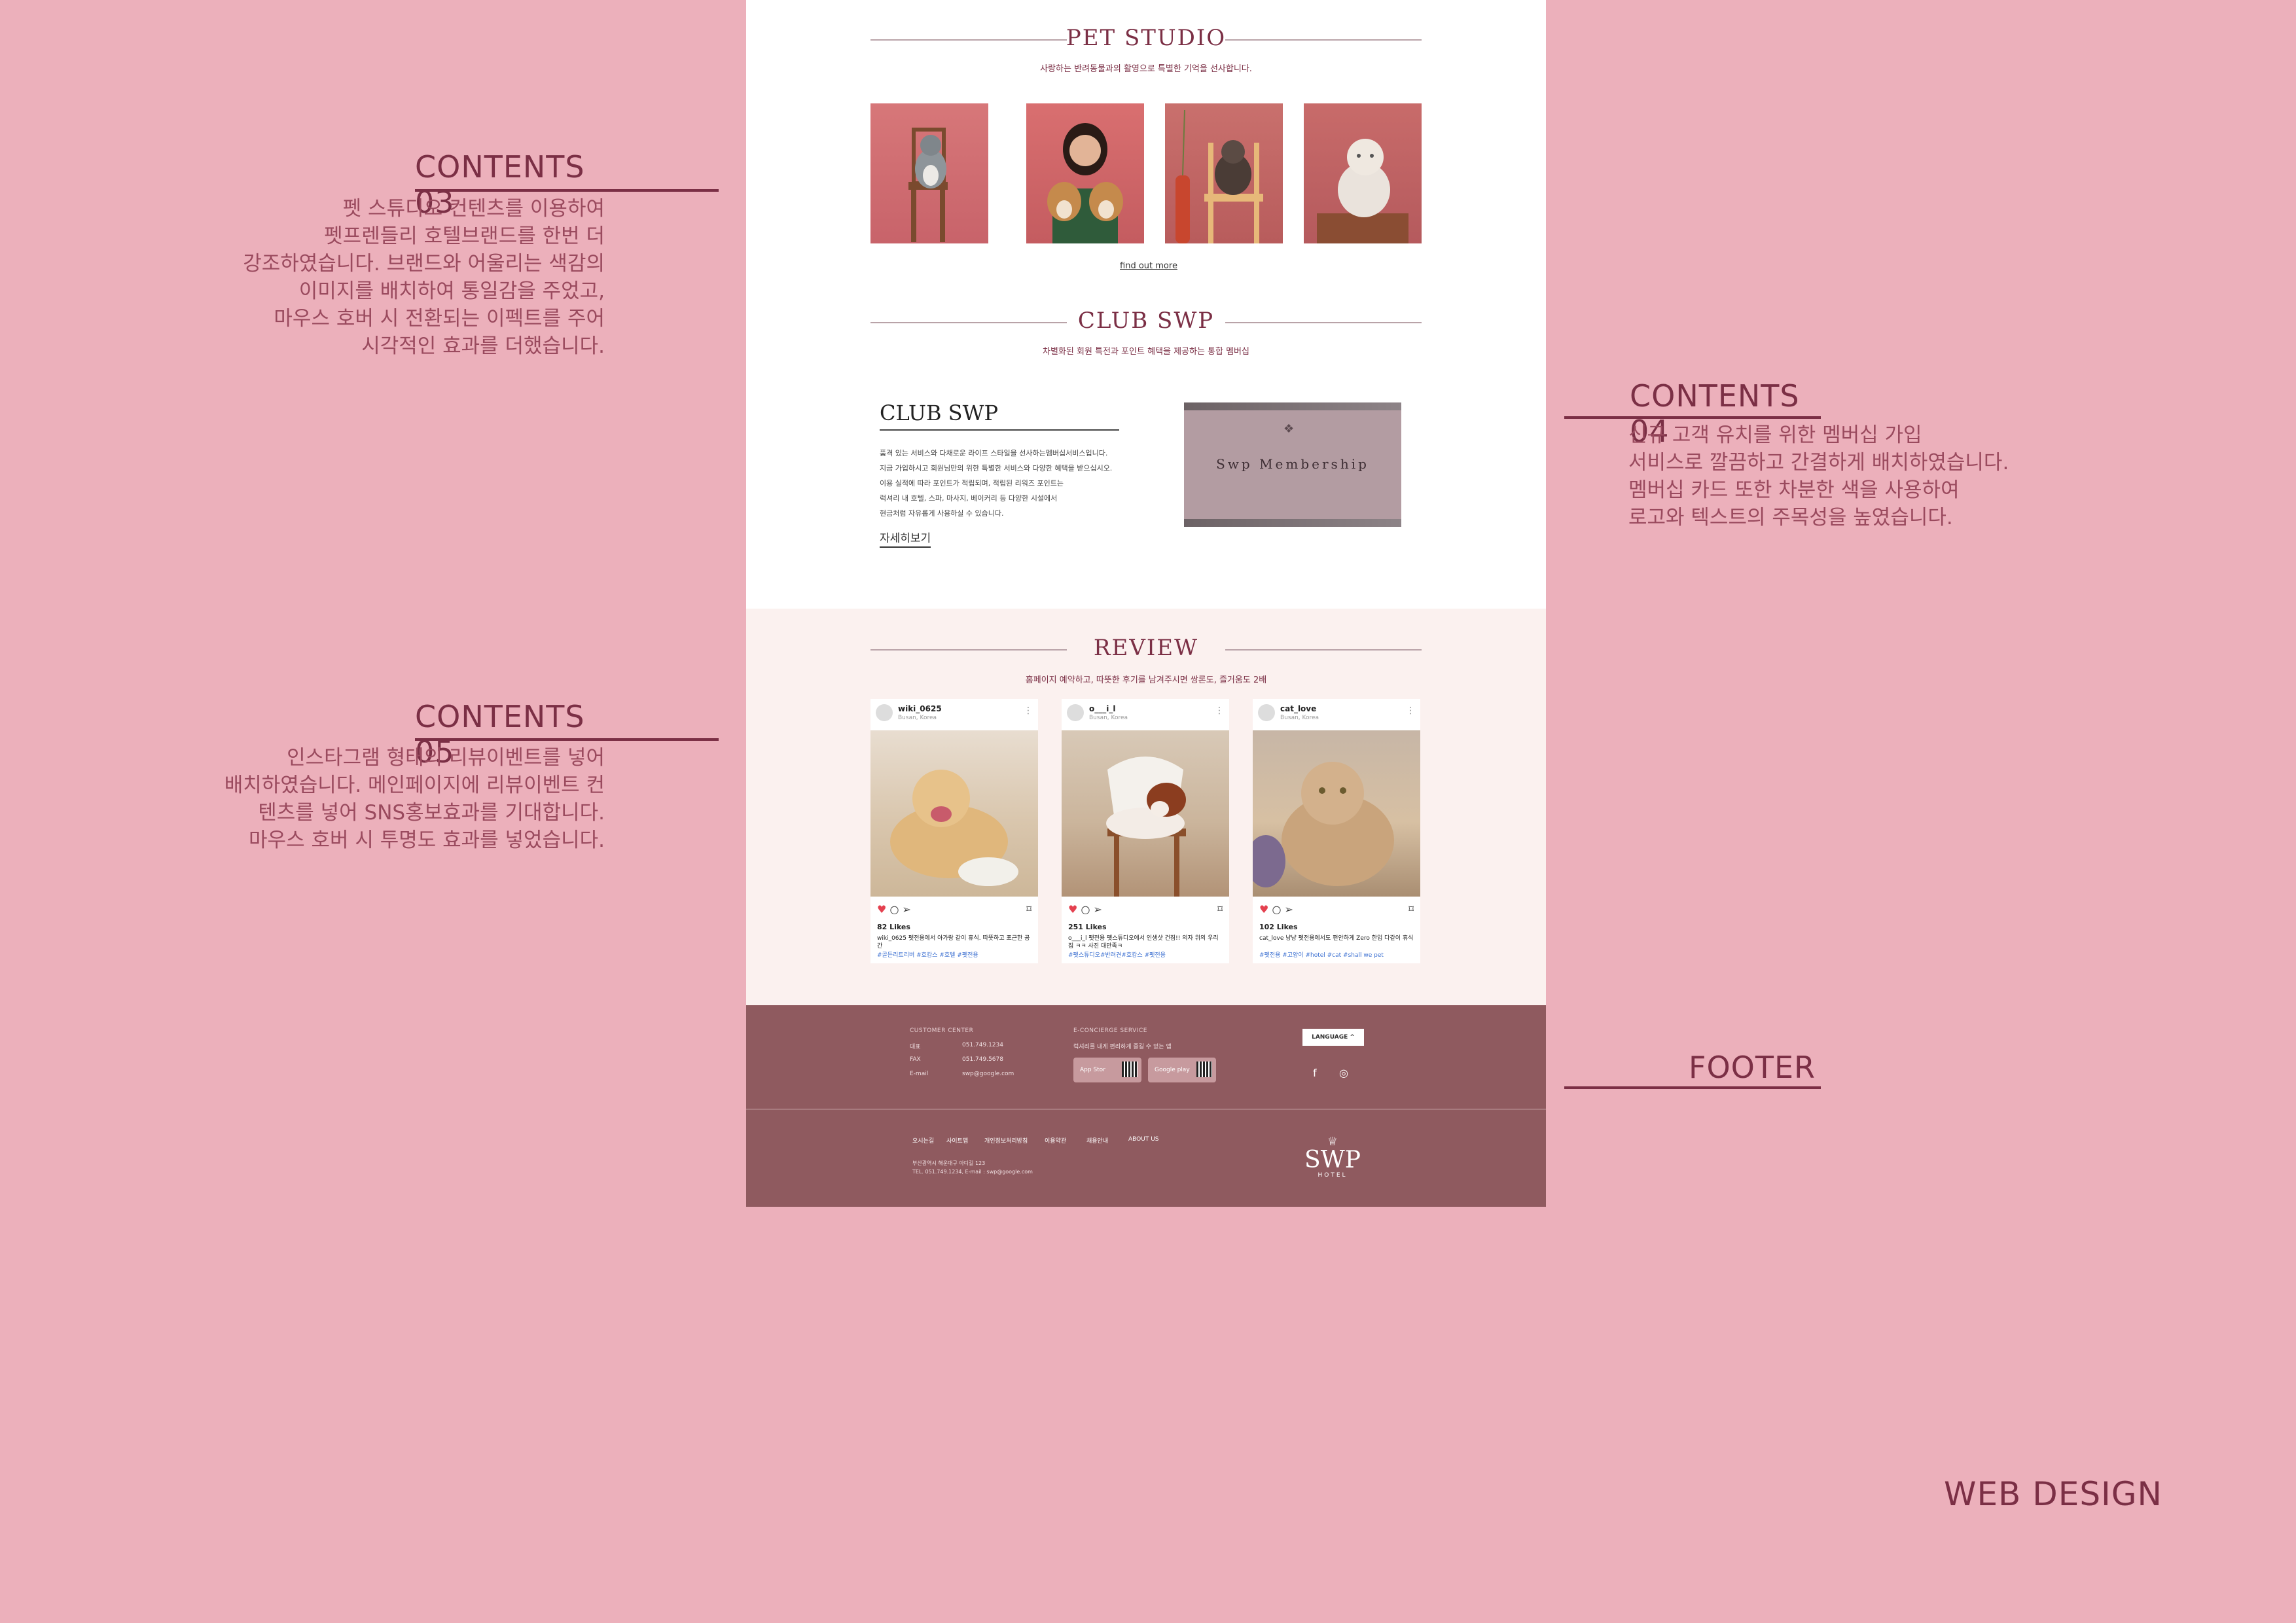  What do you see at coordinates (1006, 1140) in the screenshot?
I see `footer-nav-privacy: 개인정보처리방침` at bounding box center [1006, 1140].